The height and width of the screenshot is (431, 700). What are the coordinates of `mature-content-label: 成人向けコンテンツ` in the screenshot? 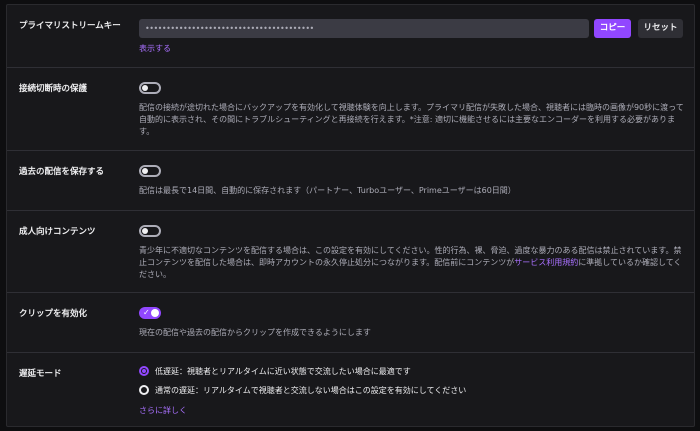 It's located at (57, 232).